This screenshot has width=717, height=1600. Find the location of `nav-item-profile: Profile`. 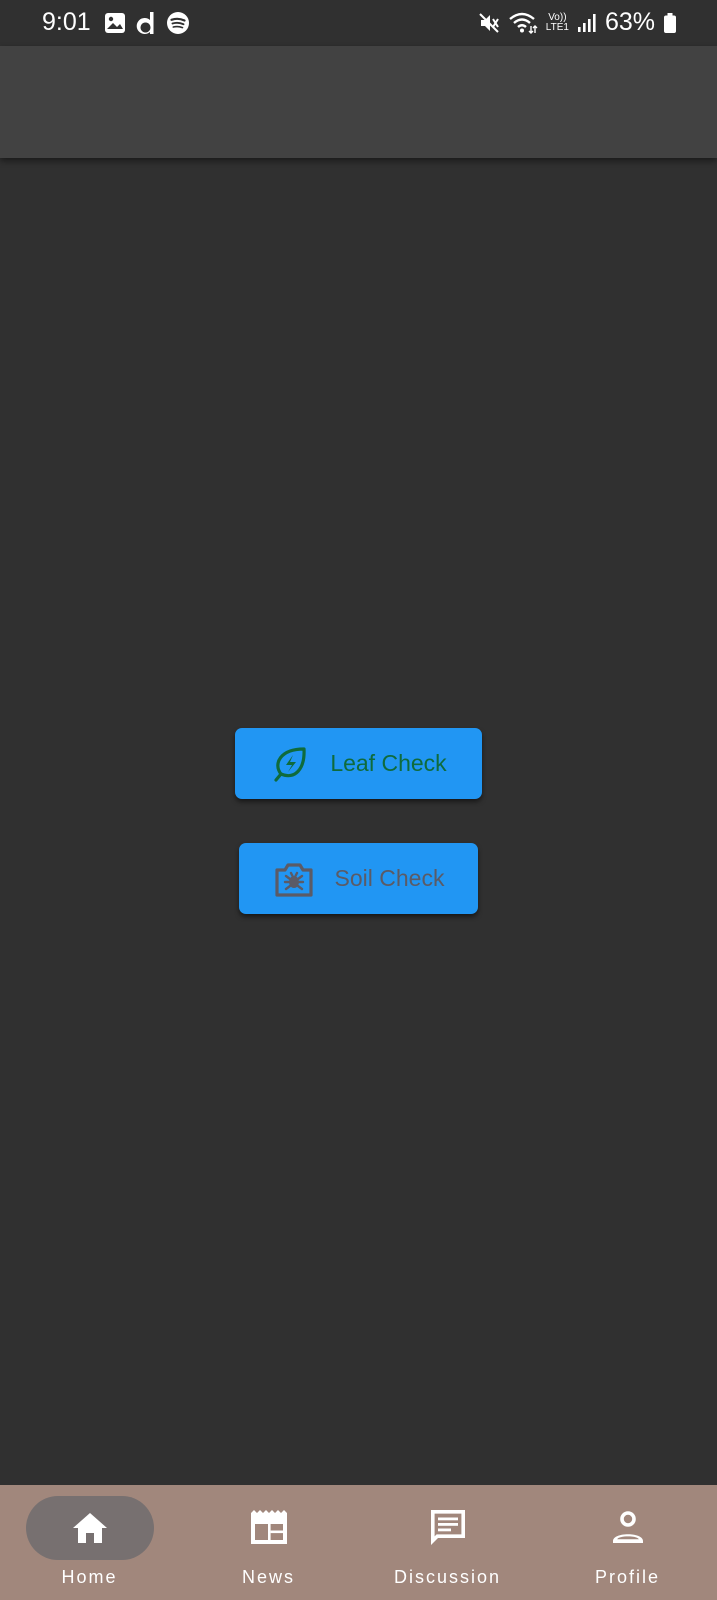

nav-item-profile: Profile is located at coordinates (627, 1542).